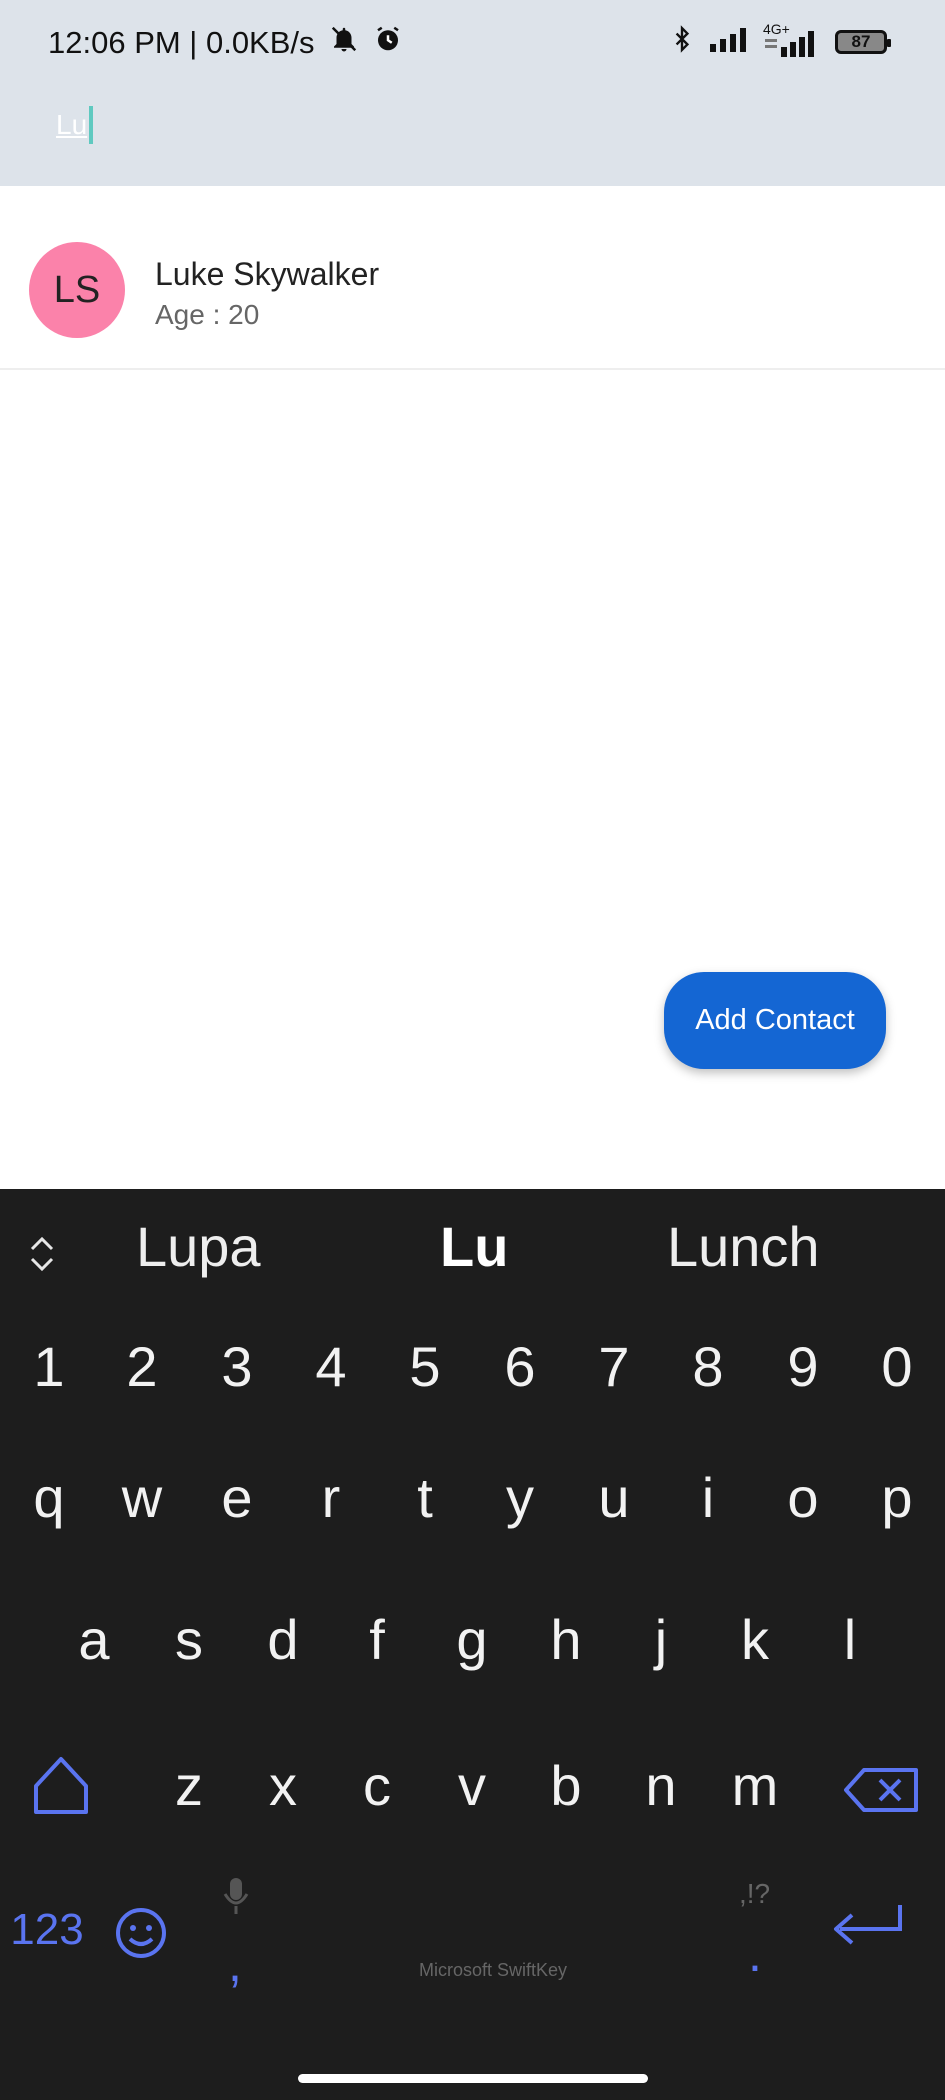 The image size is (945, 2100). I want to click on key-w: w, so click(142, 1497).